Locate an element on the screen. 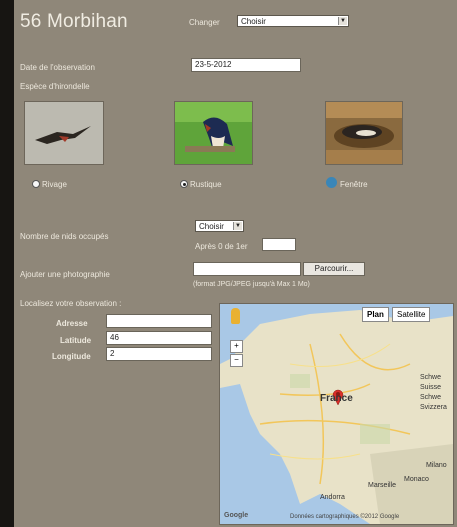 This screenshot has height=527, width=457. species-label-fenetre: Fenêtre is located at coordinates (354, 184).